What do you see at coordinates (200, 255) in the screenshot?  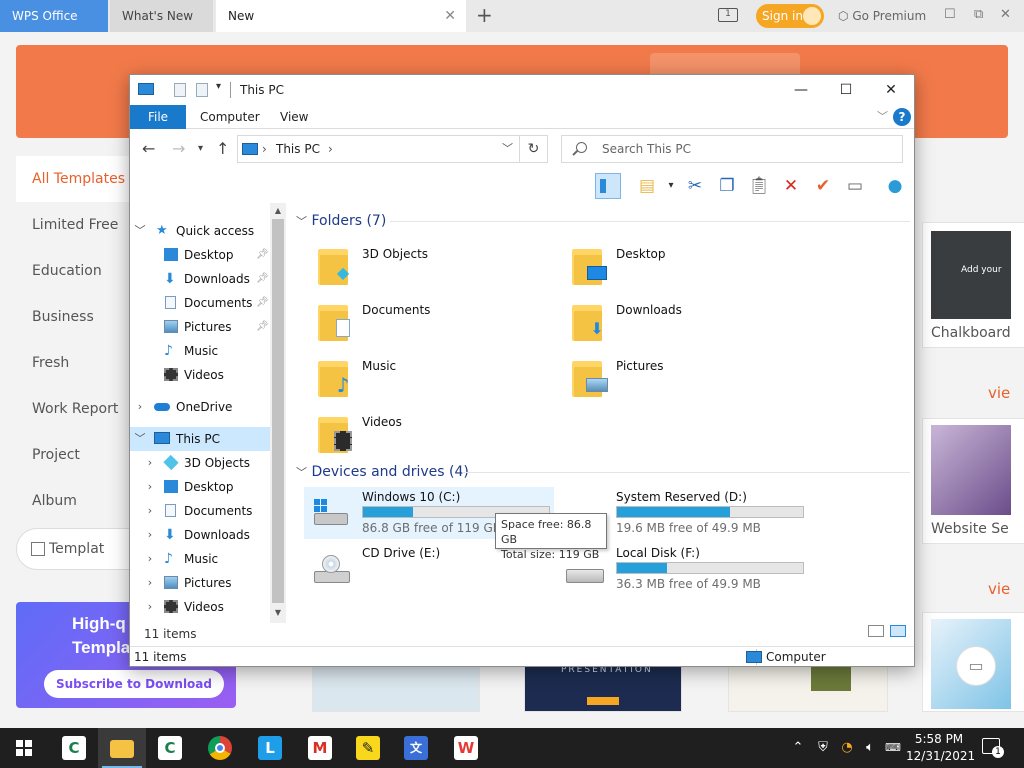 I see `nav-item-desktop: Desktop 📌︎` at bounding box center [200, 255].